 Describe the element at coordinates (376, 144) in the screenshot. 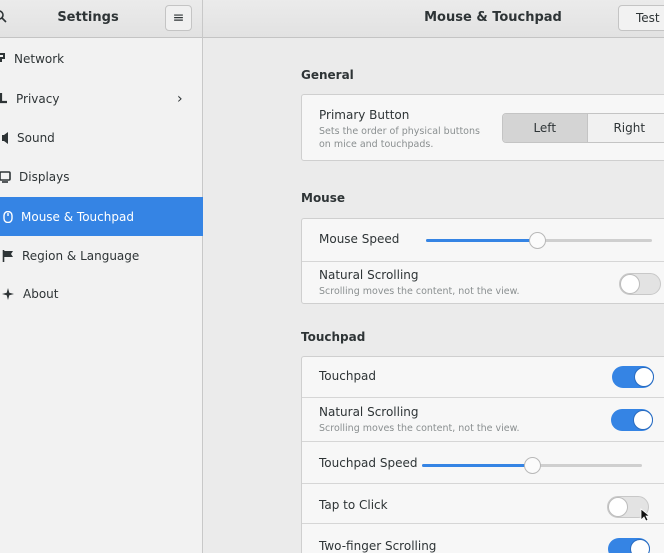

I see `primary-button-subtitle-2: on mice and touchpads.` at that location.